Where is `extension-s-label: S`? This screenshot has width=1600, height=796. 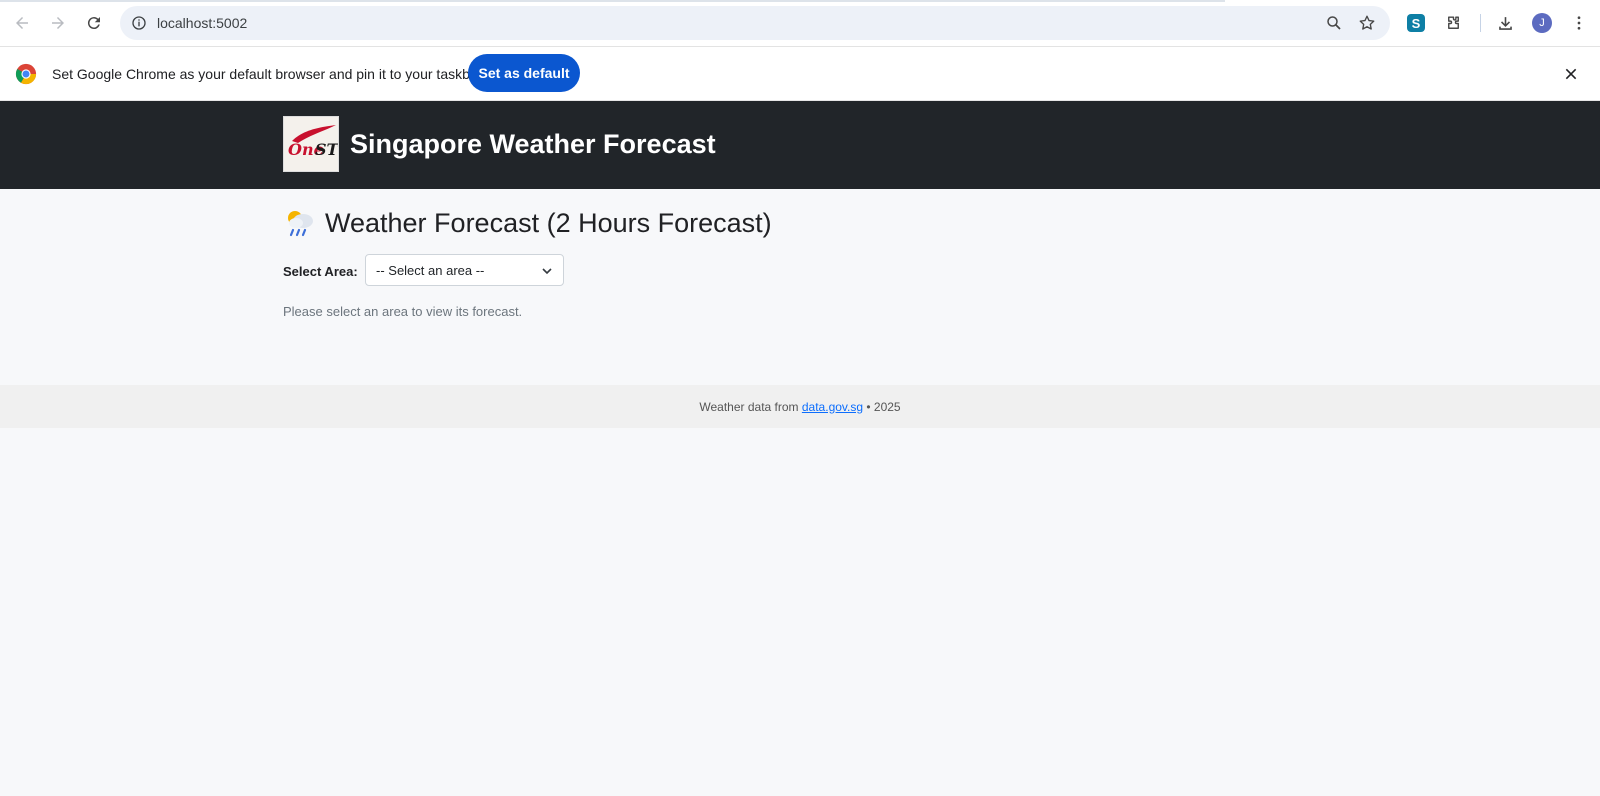 extension-s-label: S is located at coordinates (1416, 23).